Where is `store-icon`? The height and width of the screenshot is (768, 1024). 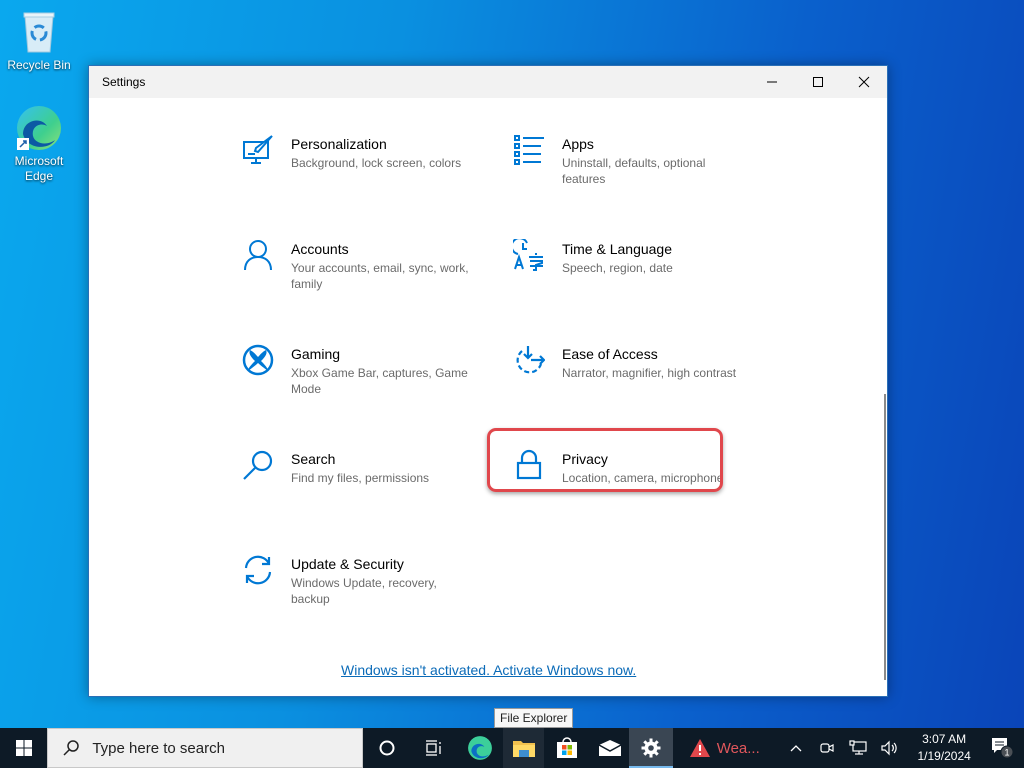
store-icon is located at coordinates (567, 747).